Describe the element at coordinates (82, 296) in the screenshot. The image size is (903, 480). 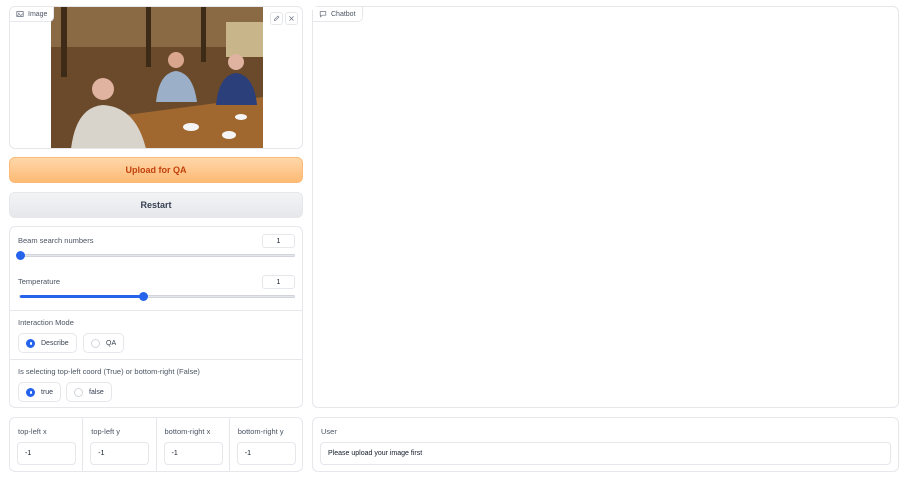
I see `temperature-slider-fill` at that location.